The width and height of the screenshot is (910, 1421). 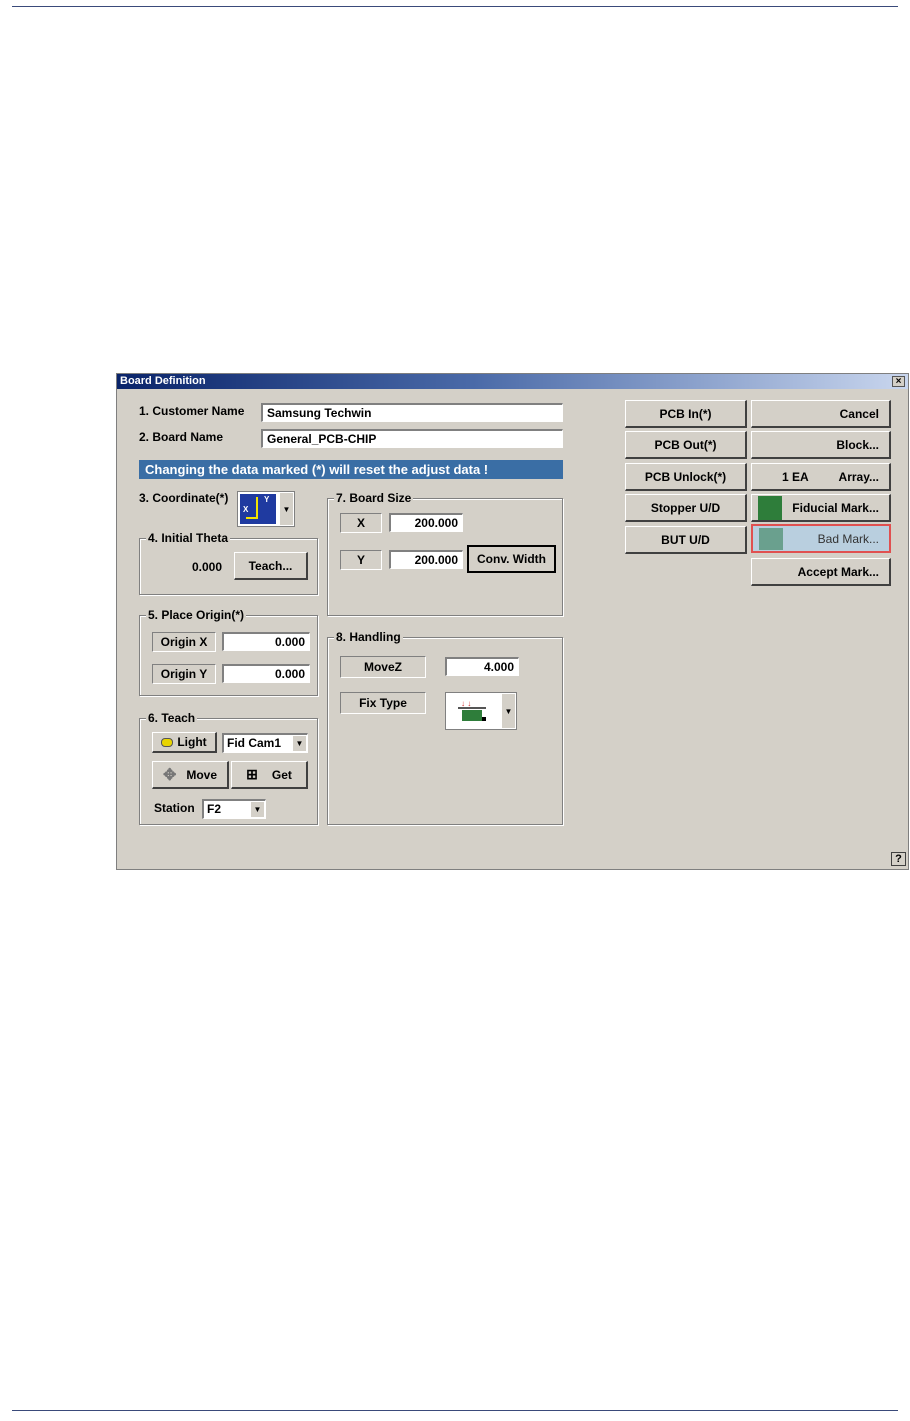 I want to click on fix-type-select: ↓ ↓ ▼, so click(x=481, y=711).